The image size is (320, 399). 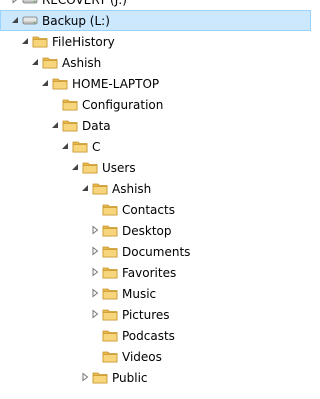 I want to click on tree-item-home-laptop: HOME-LAPTOP, so click(x=155, y=83).